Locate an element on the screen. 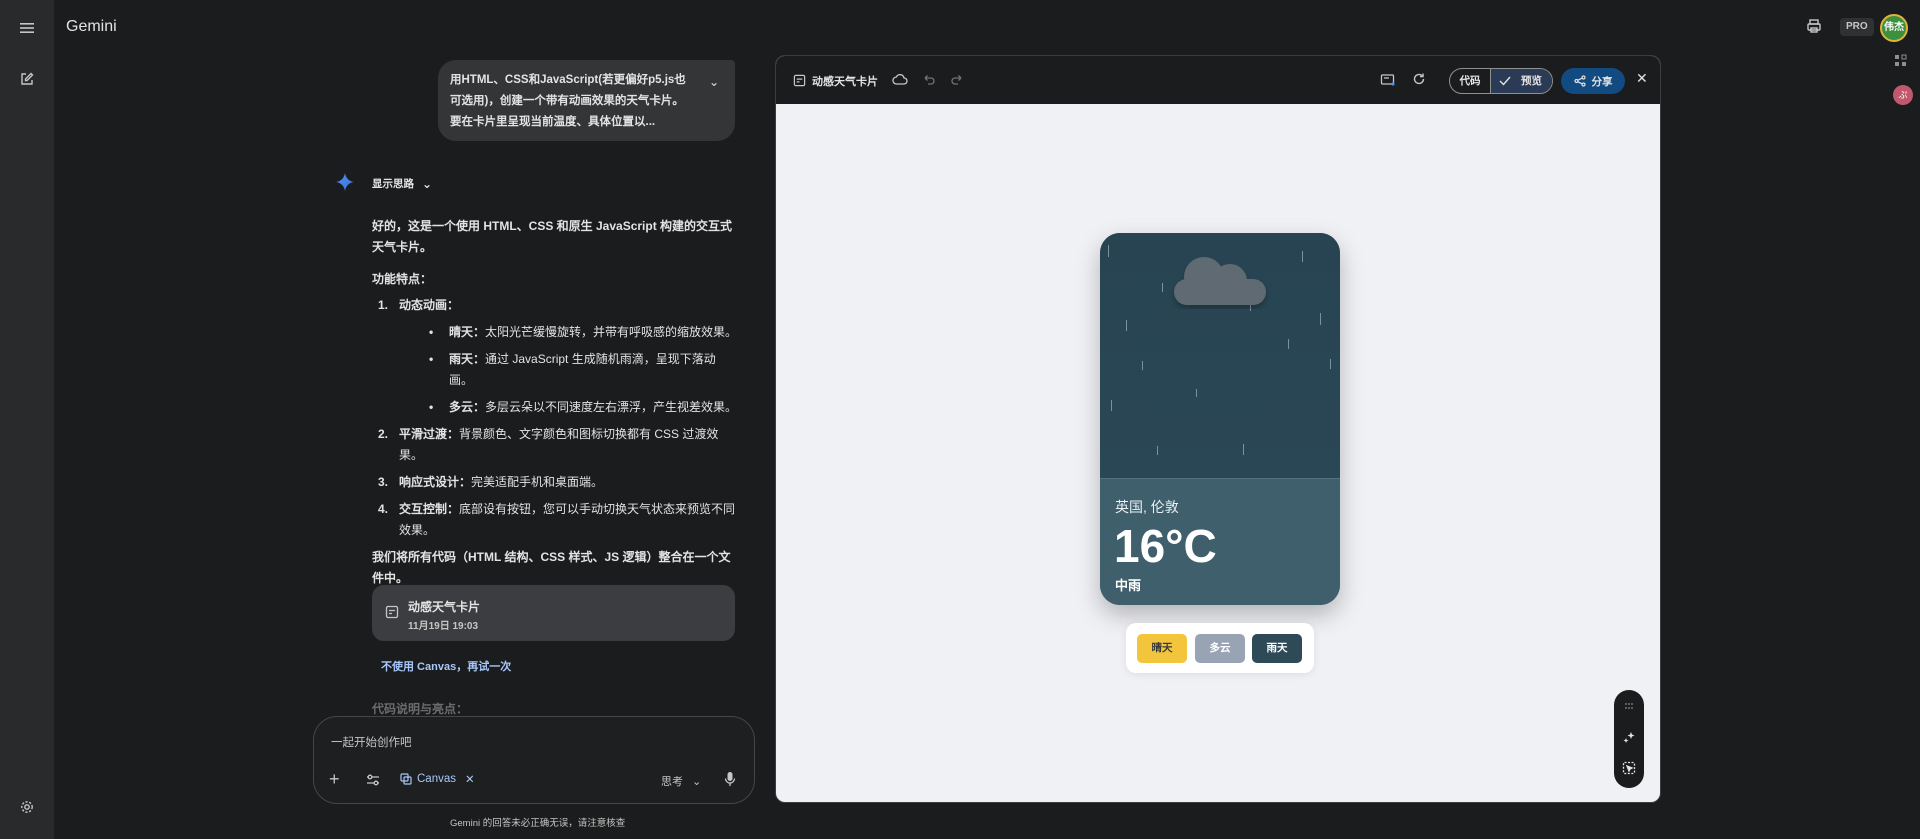 This screenshot has height=839, width=1920. list-number: 4. is located at coordinates (383, 509).